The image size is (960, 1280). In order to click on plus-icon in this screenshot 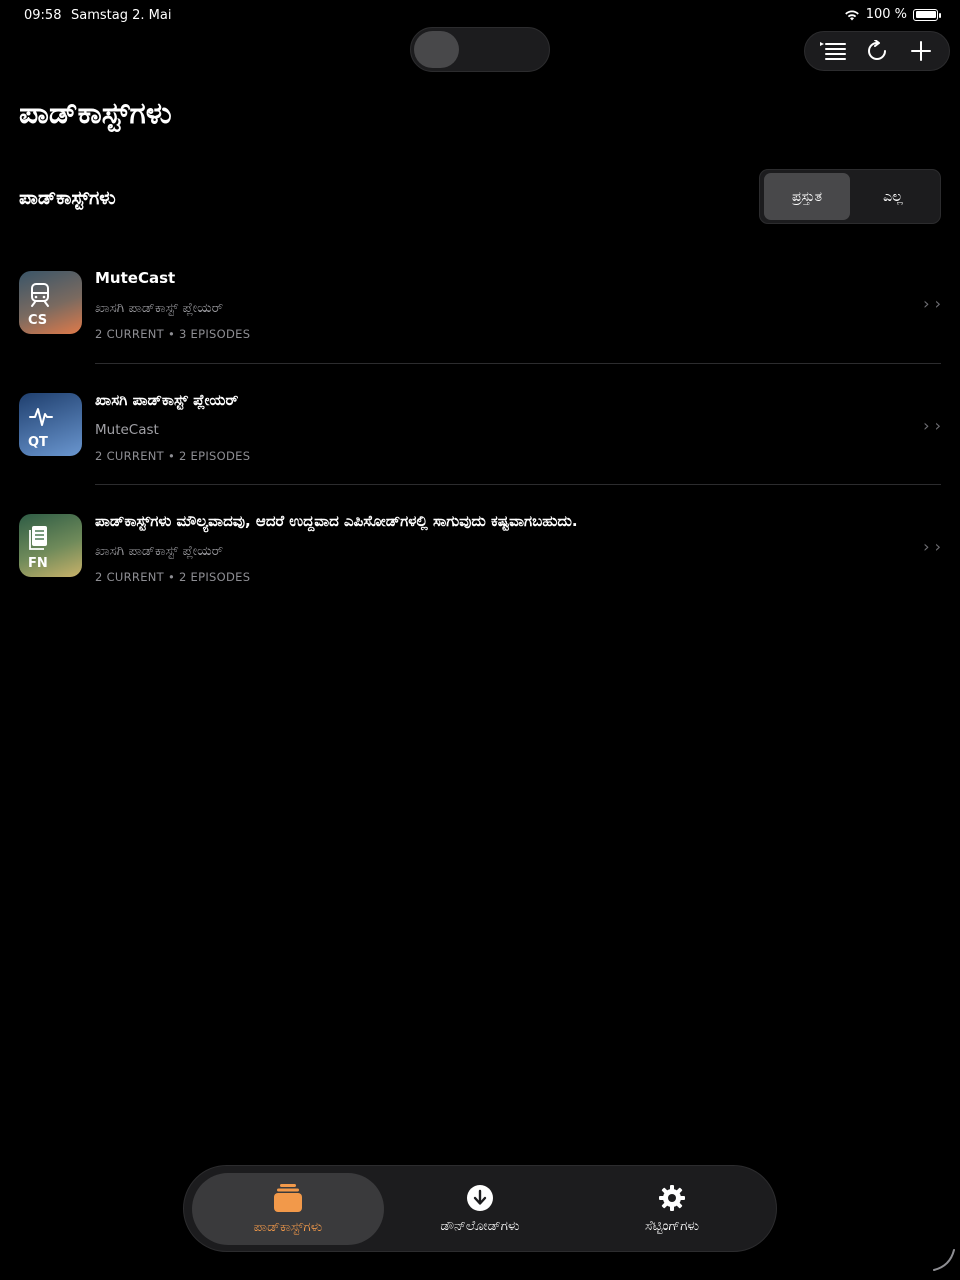, I will do `click(921, 51)`.